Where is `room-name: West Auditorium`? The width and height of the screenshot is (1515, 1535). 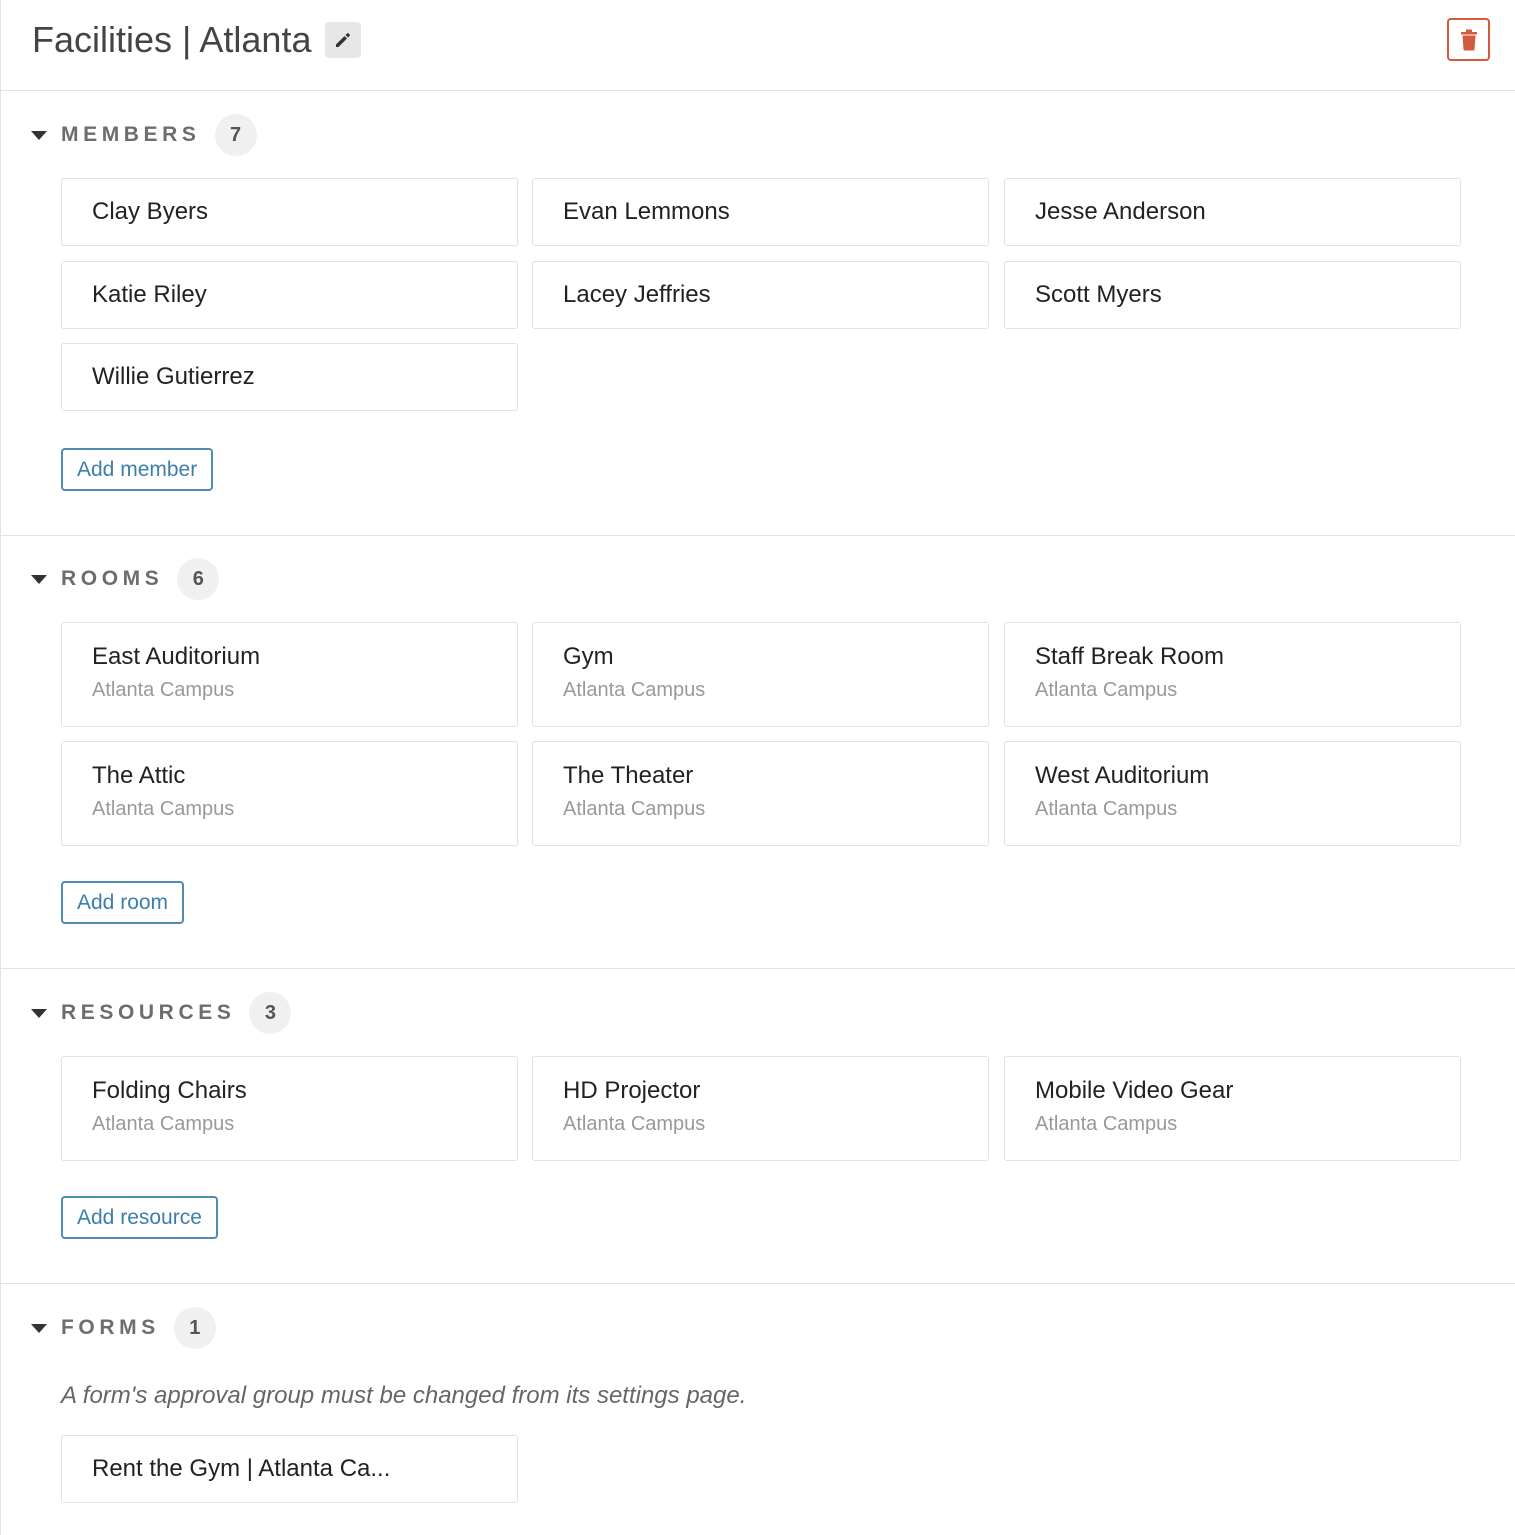
room-name: West Auditorium is located at coordinates (1122, 775).